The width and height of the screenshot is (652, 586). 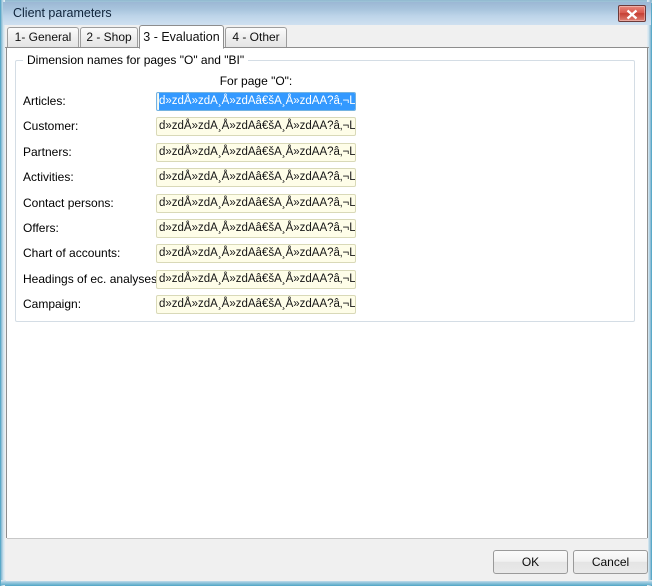 What do you see at coordinates (136, 60) in the screenshot?
I see `groupbox-caption: Dimension names for pages "O" and "BI"` at bounding box center [136, 60].